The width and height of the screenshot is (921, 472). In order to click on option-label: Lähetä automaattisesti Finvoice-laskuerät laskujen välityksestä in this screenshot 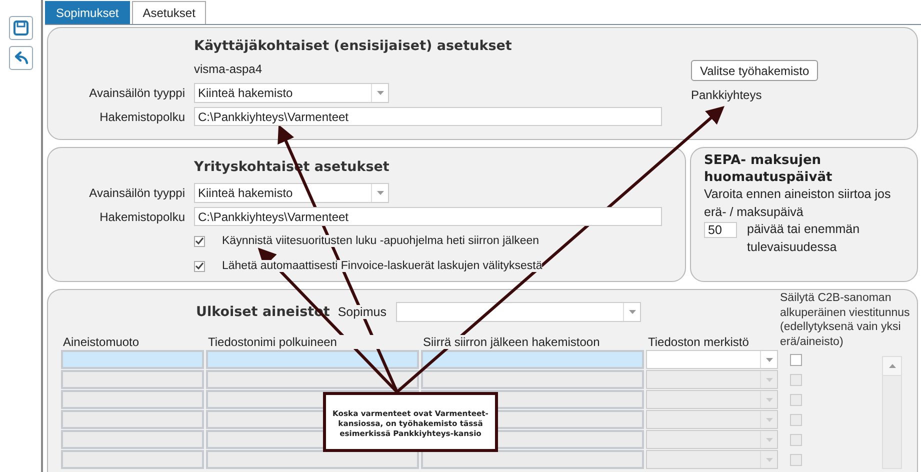, I will do `click(382, 266)`.